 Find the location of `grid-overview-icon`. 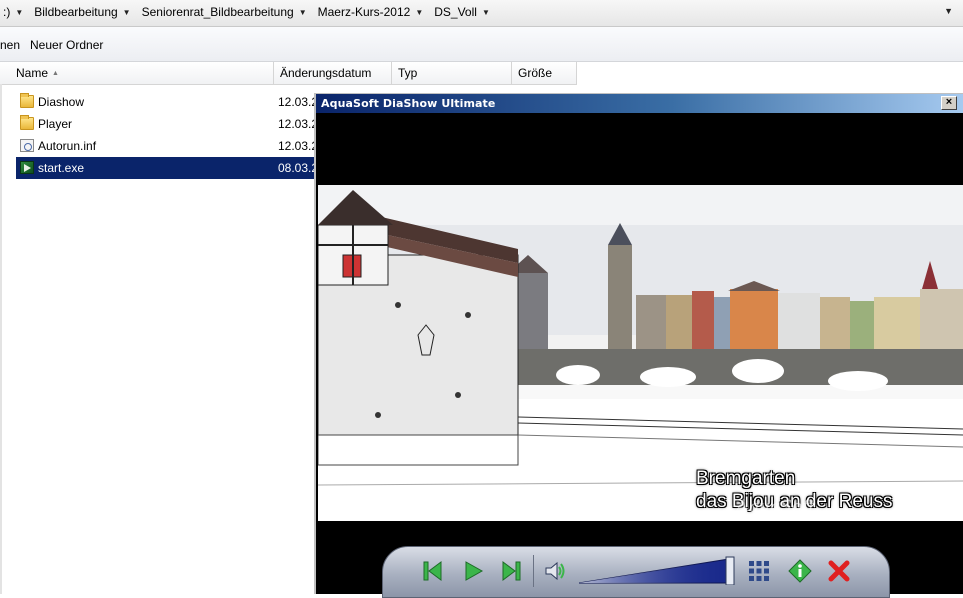

grid-overview-icon is located at coordinates (759, 571).